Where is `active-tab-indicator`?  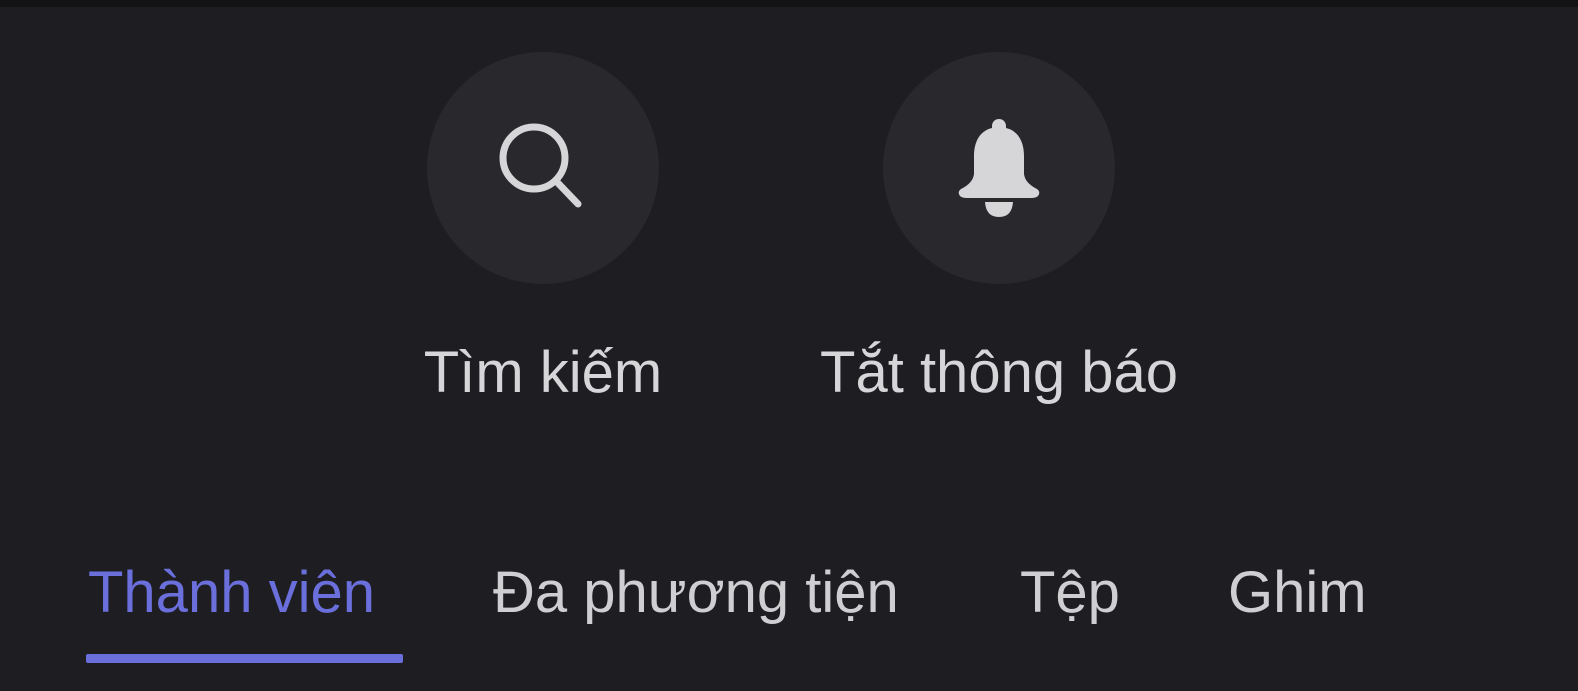
active-tab-indicator is located at coordinates (244, 658).